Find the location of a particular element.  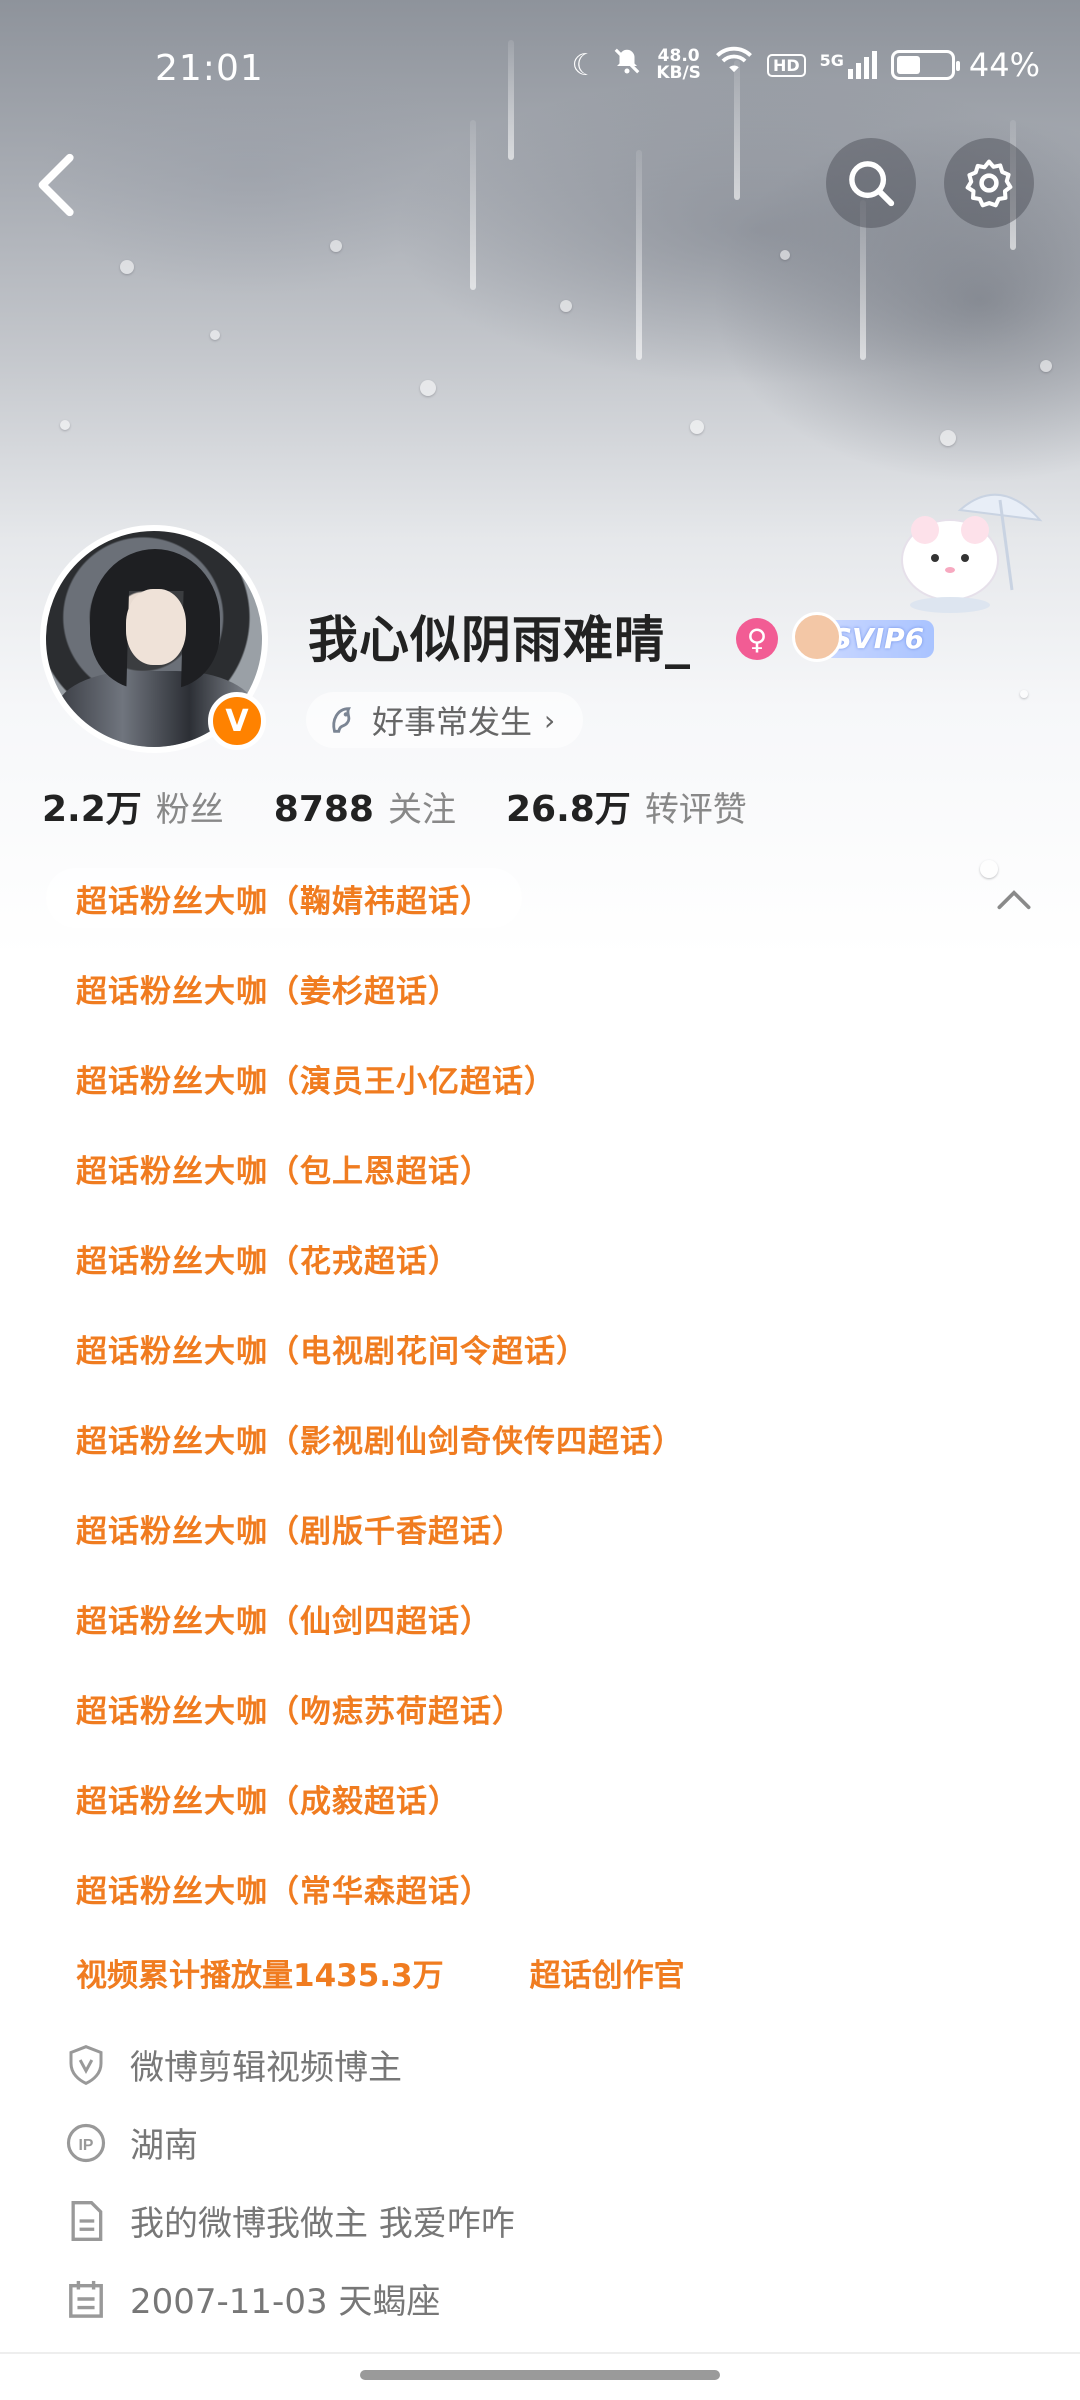

info-text: 我的微博我做主 我爱咋咋 is located at coordinates (322, 2224).